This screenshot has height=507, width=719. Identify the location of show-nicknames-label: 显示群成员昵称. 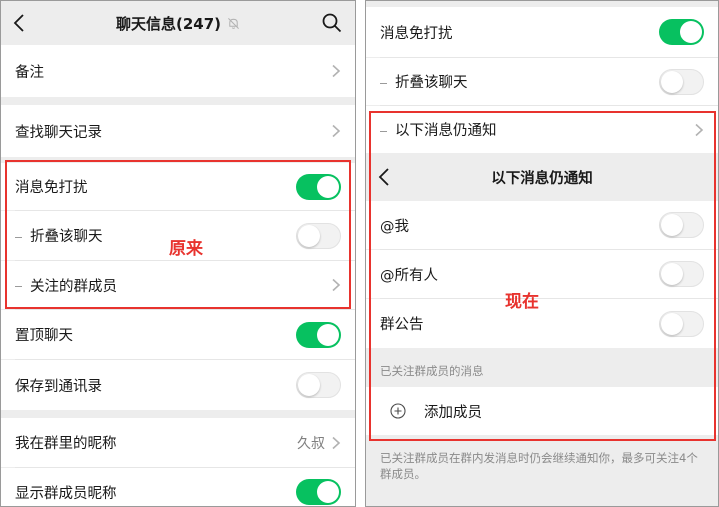
(66, 493).